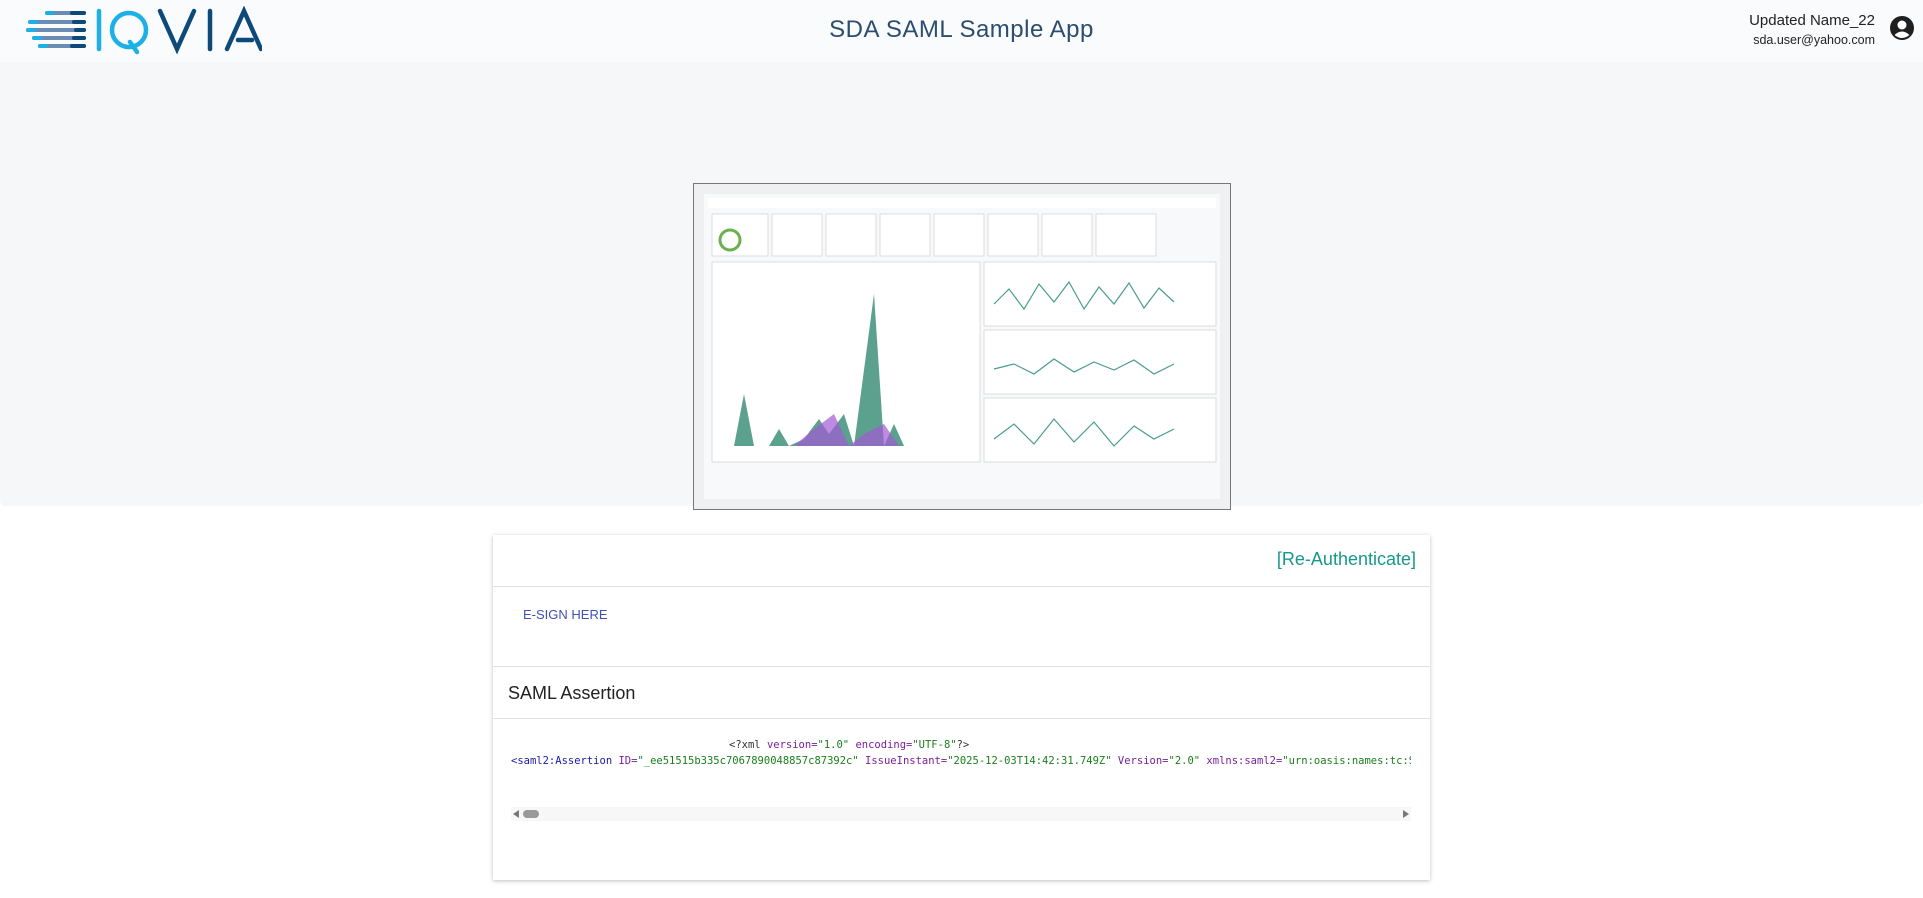 The height and width of the screenshot is (898, 1923). Describe the element at coordinates (1812, 20) in the screenshot. I see `user-name: Updated Name_22` at that location.